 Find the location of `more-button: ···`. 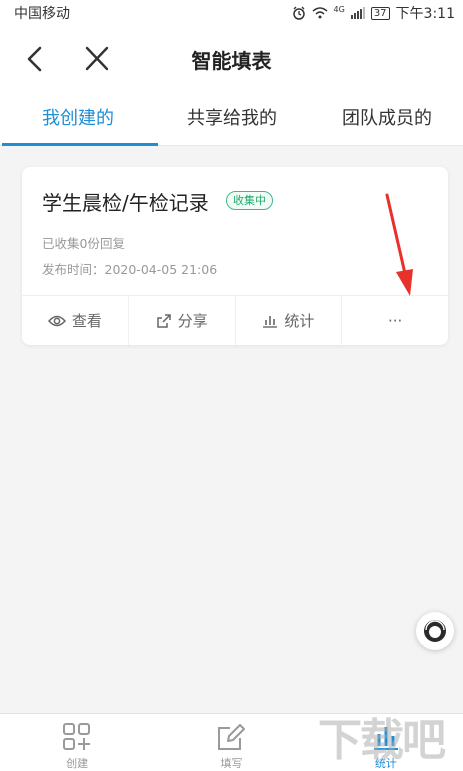

more-button: ··· is located at coordinates (395, 320).